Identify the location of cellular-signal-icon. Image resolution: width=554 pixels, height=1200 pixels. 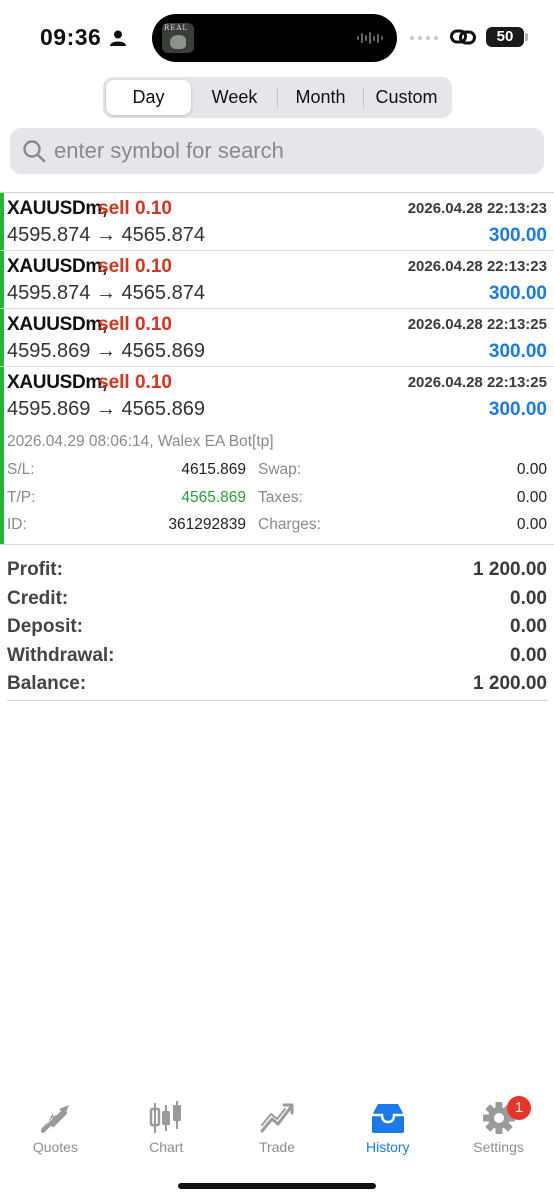
(424, 38).